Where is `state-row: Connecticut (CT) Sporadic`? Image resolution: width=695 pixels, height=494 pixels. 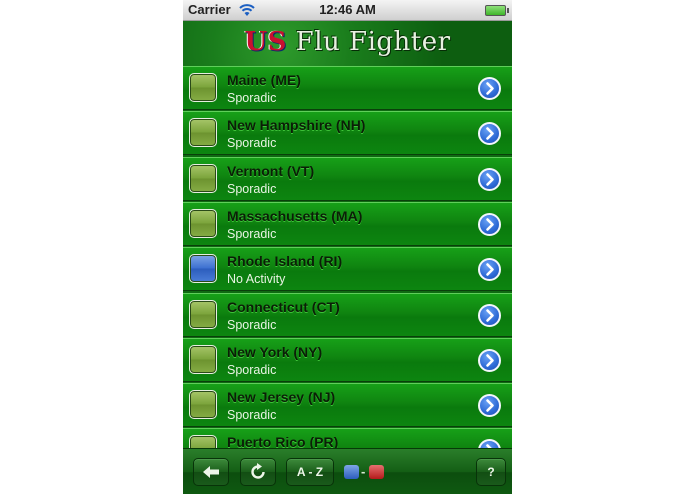
state-row: Connecticut (CT) Sporadic is located at coordinates (347, 315).